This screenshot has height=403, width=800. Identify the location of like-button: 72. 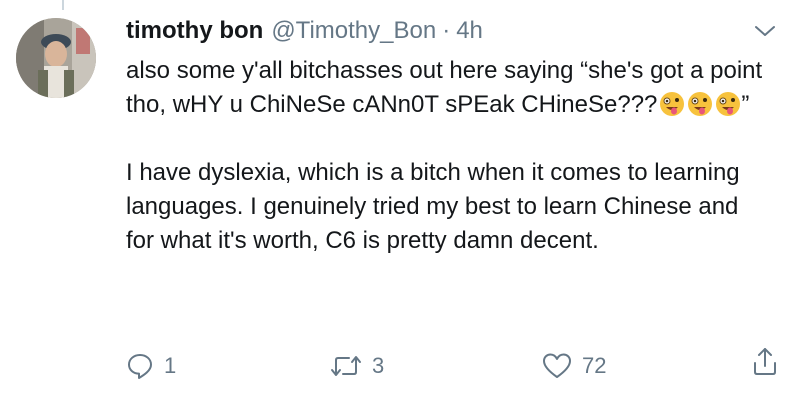
(574, 366).